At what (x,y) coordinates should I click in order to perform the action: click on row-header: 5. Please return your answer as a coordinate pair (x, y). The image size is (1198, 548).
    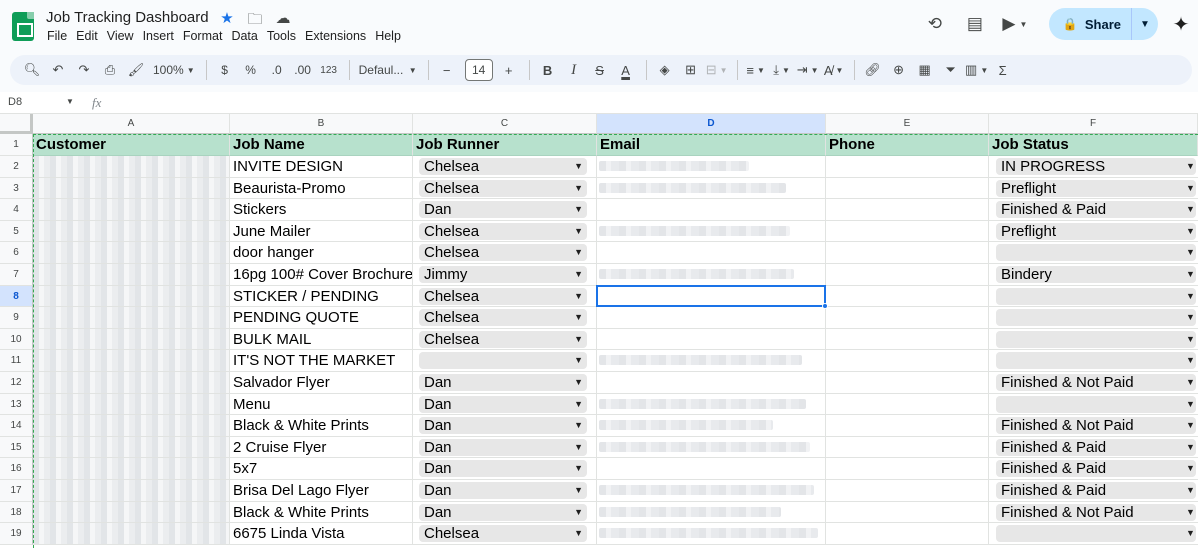
    Looking at the image, I should click on (16, 231).